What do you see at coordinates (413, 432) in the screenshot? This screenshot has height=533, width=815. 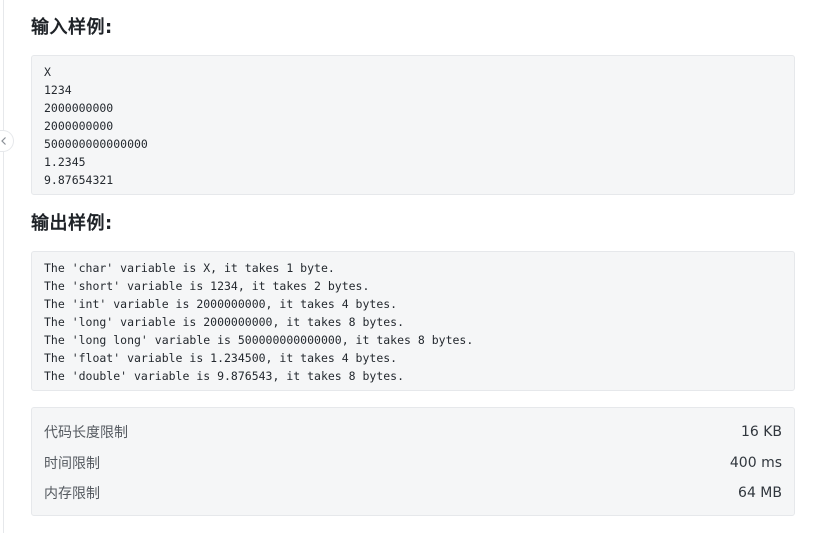 I see `code-length-limit-row: 代码长度限制 16 KB` at bounding box center [413, 432].